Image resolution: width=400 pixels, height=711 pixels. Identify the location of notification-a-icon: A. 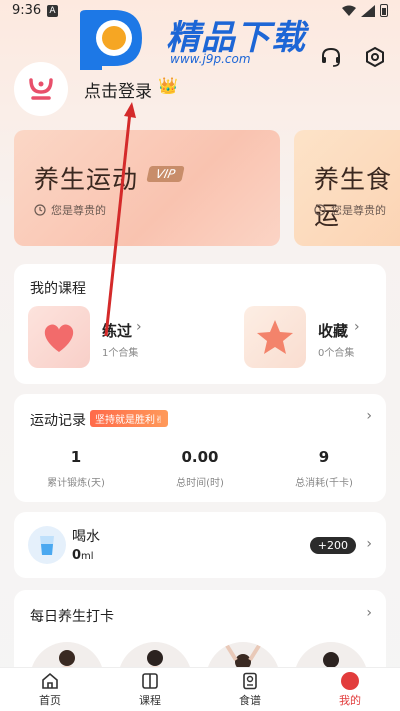
(52, 11).